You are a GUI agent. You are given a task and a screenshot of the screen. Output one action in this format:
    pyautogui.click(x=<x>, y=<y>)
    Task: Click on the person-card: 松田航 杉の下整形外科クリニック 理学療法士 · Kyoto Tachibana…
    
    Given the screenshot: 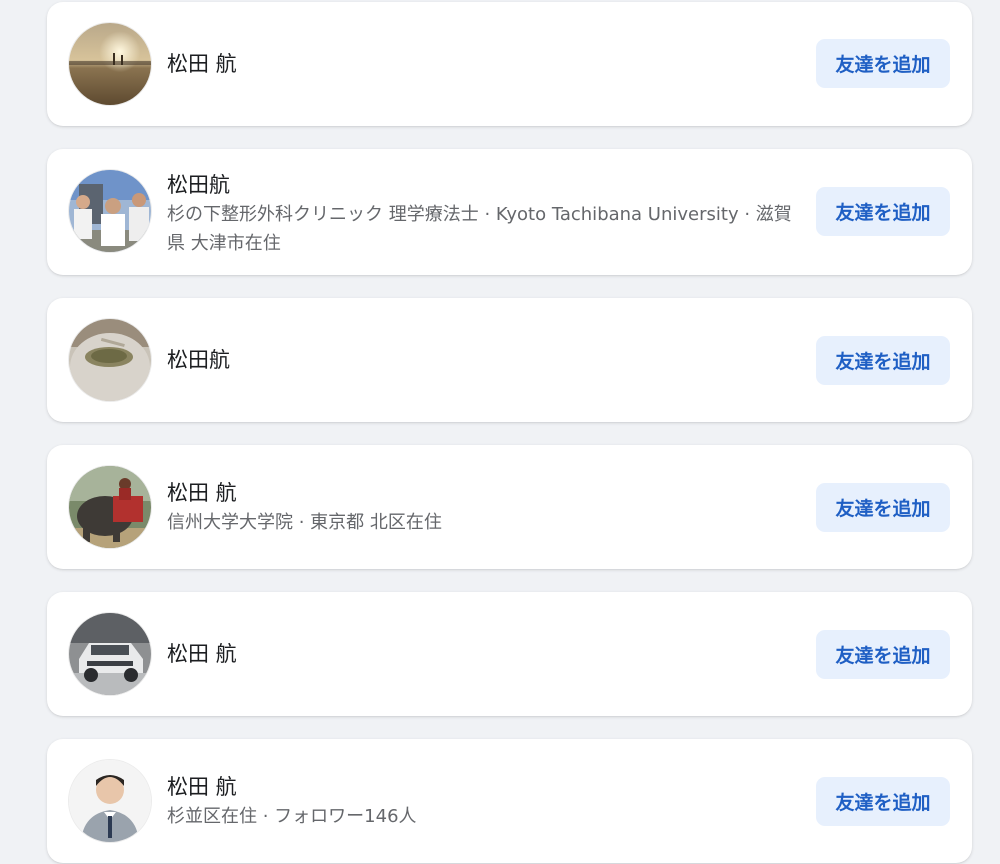 What is the action you would take?
    pyautogui.click(x=509, y=212)
    